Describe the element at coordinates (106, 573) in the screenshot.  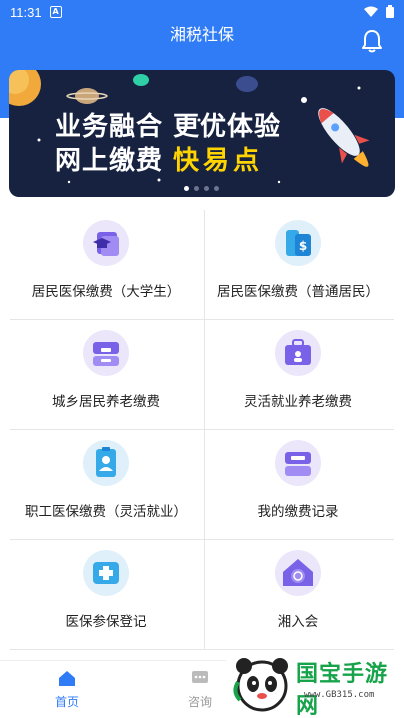
I see `medical-plus-icon` at that location.